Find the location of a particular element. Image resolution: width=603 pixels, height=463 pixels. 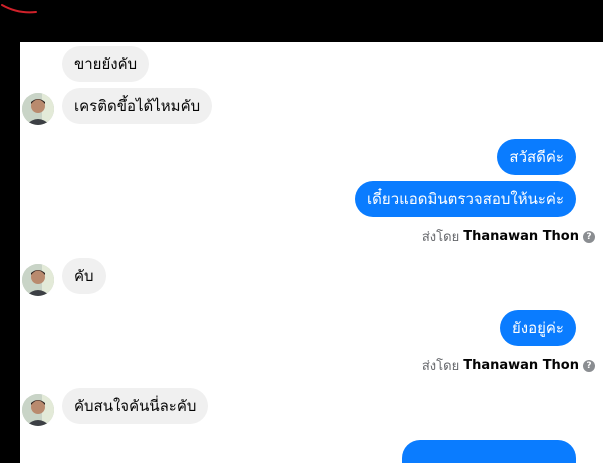

message-bubble-outgoing-partial is located at coordinates (489, 451).